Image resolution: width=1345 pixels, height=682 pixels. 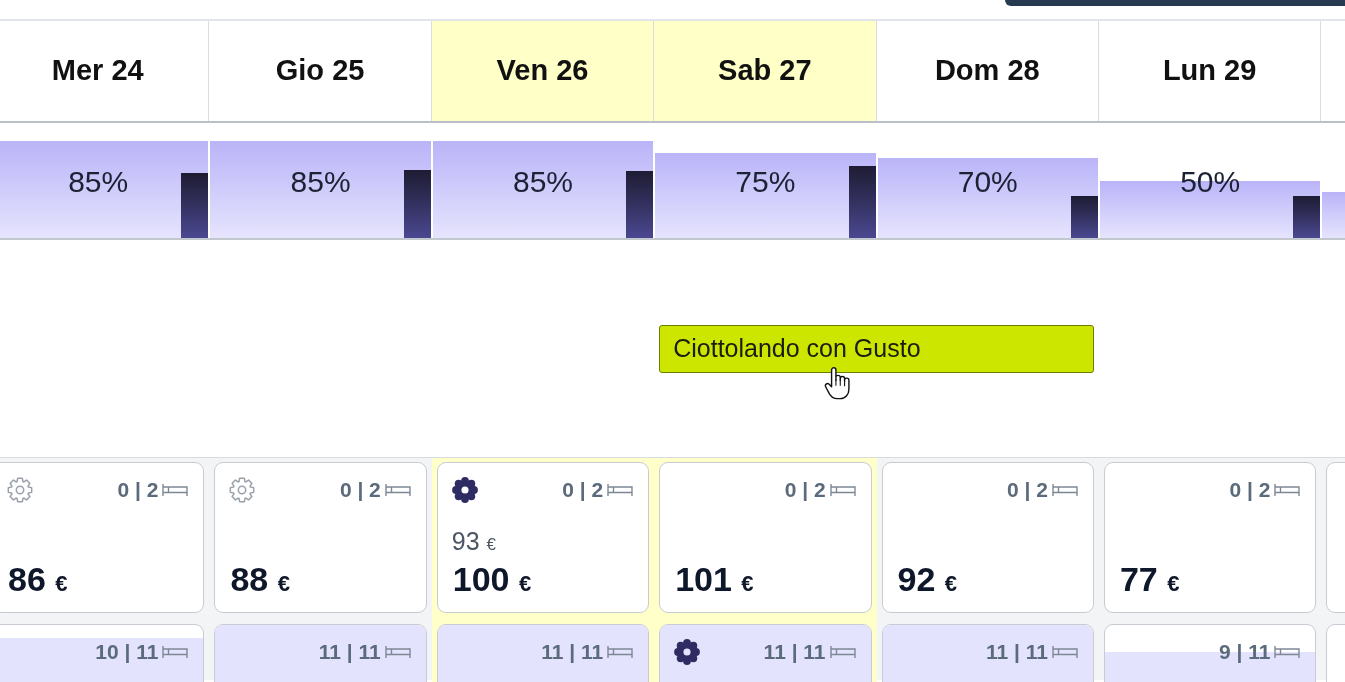 What do you see at coordinates (259, 580) in the screenshot?
I see `price: 88 €` at bounding box center [259, 580].